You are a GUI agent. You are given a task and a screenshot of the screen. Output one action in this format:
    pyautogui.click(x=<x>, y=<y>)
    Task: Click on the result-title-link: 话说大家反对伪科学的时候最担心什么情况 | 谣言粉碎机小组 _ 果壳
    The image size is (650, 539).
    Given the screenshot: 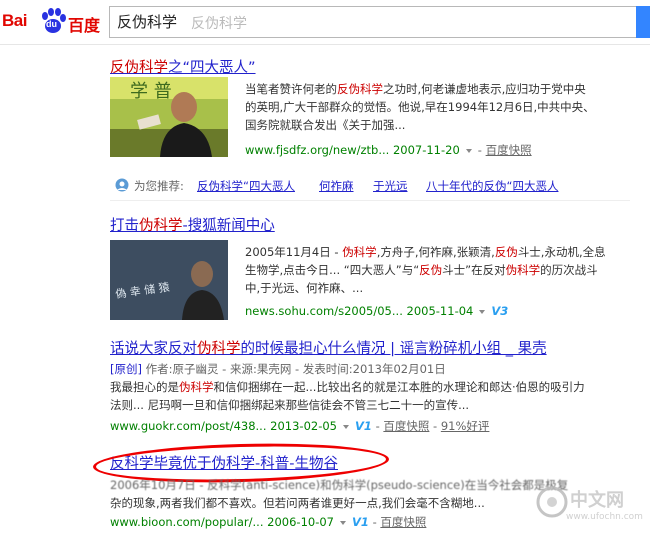 What is the action you would take?
    pyautogui.click(x=328, y=347)
    